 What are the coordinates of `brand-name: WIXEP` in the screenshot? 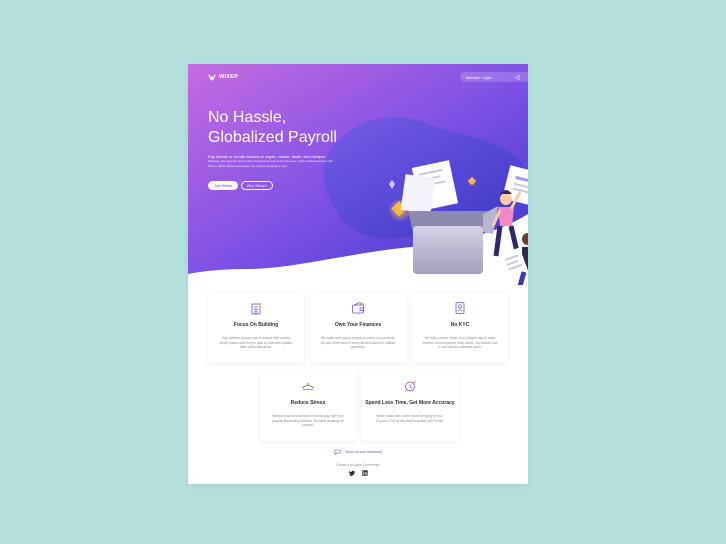 It's located at (229, 77).